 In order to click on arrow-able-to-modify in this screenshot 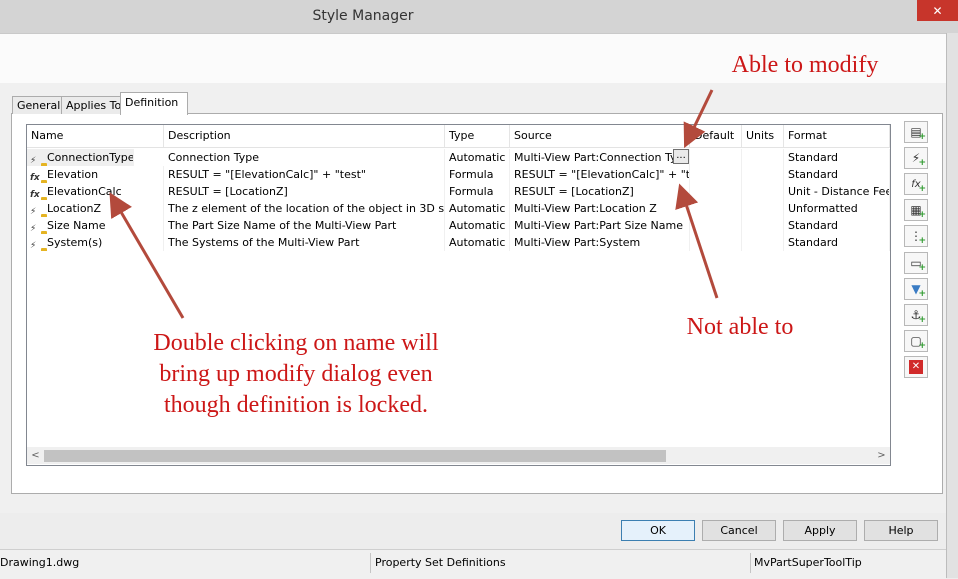, I will do `click(698, 119)`.